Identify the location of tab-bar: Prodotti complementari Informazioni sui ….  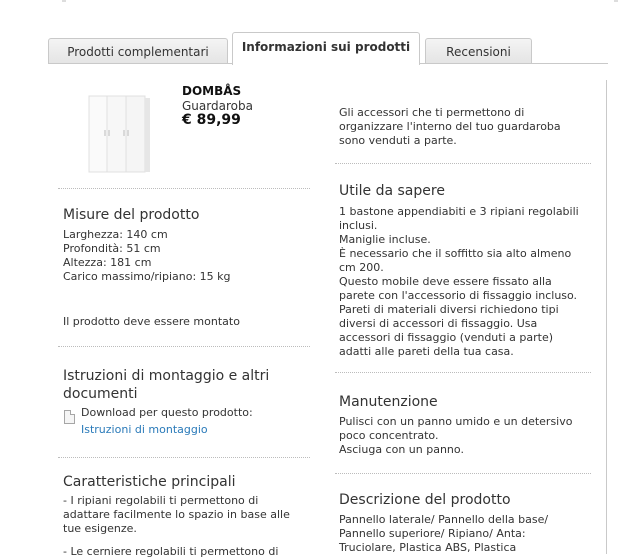
(328, 48).